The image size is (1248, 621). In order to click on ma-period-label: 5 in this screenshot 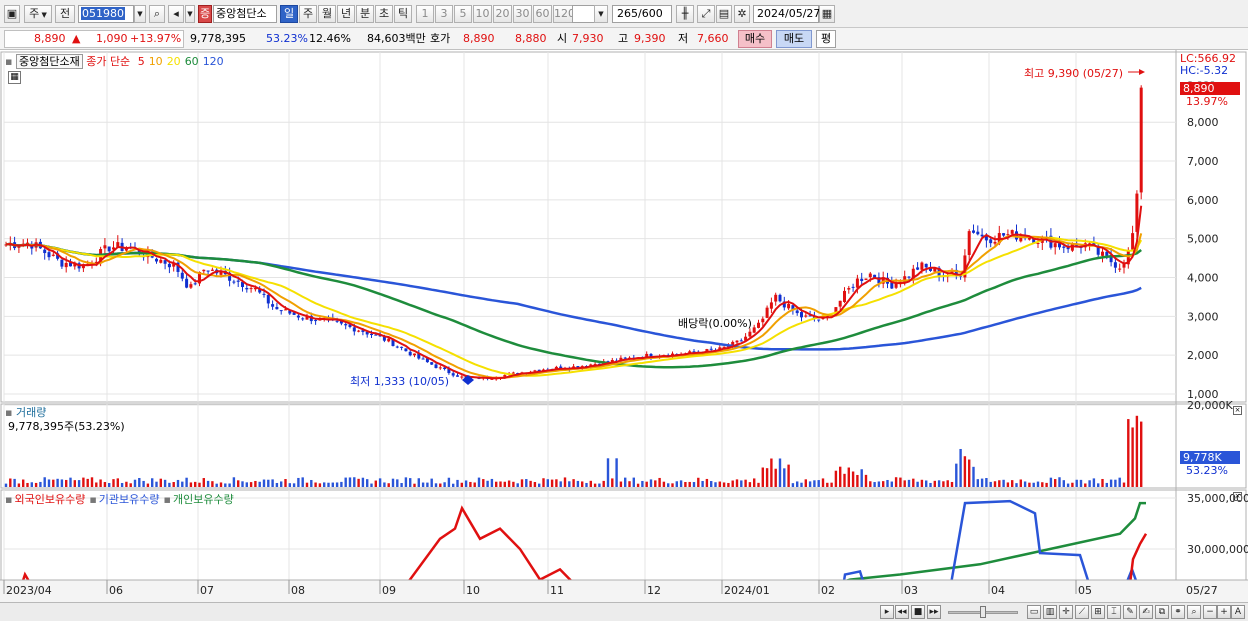, I will do `click(141, 61)`.